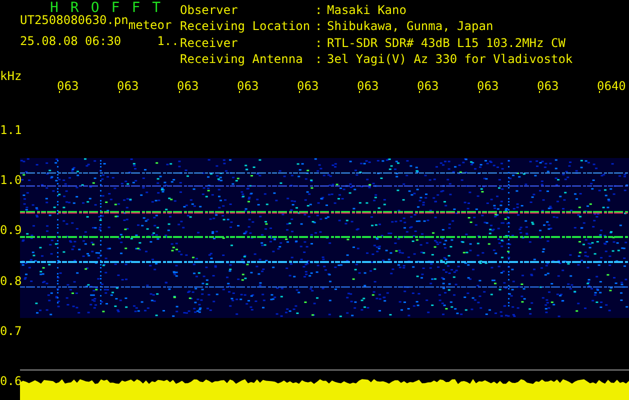 Image resolution: width=629 pixels, height=400 pixels. Describe the element at coordinates (242, 61) in the screenshot. I see `info-label: Receiving Antenna` at that location.